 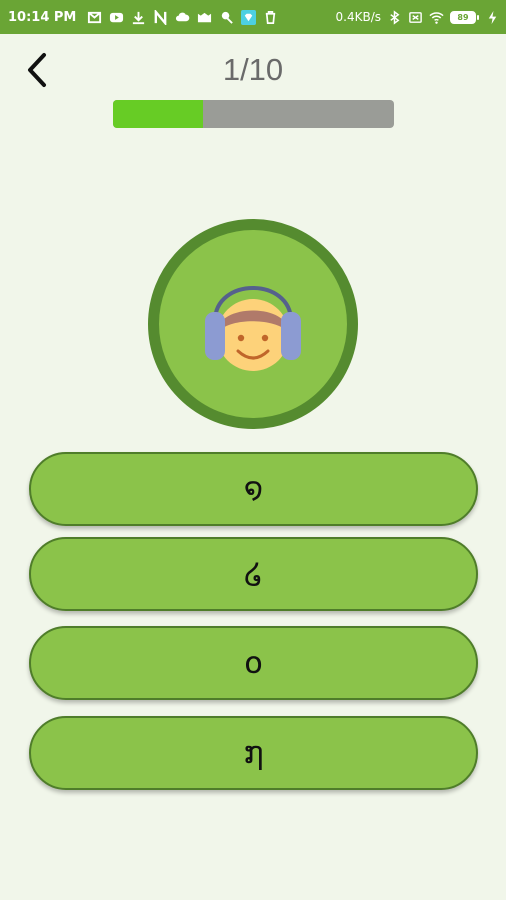 I want to click on progress-fill, so click(x=158, y=114).